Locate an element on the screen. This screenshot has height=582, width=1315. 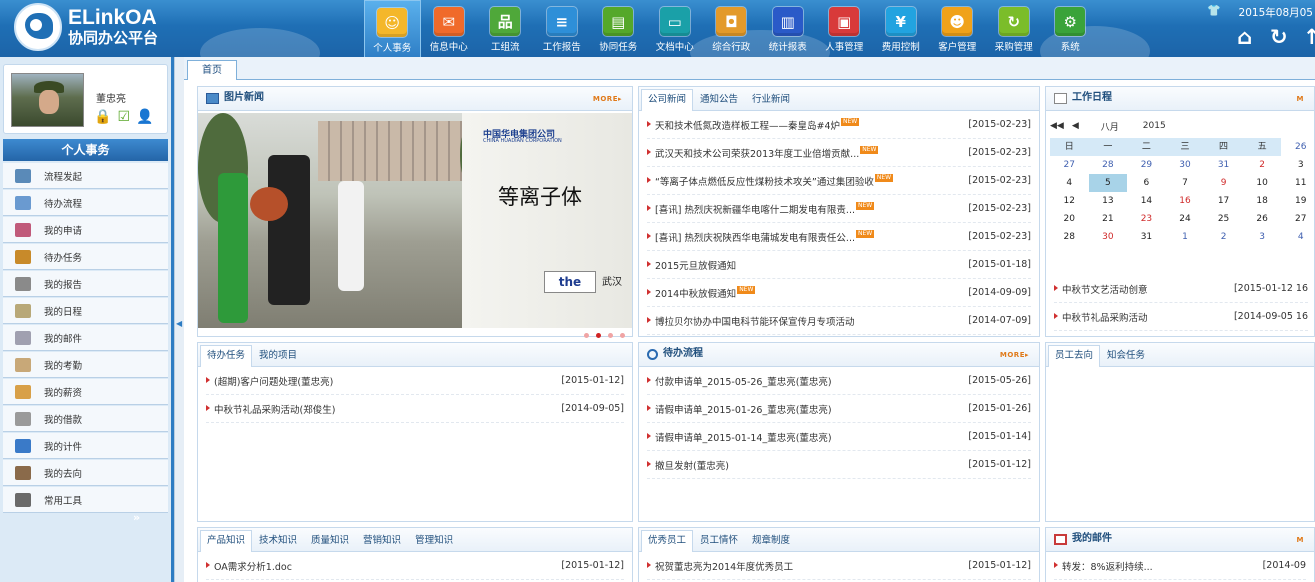
list-item: [喜讯] 热烈庆祝新疆华电喀什二期发电有限责... NEW [2015-02-23] is located at coordinates (839, 209).